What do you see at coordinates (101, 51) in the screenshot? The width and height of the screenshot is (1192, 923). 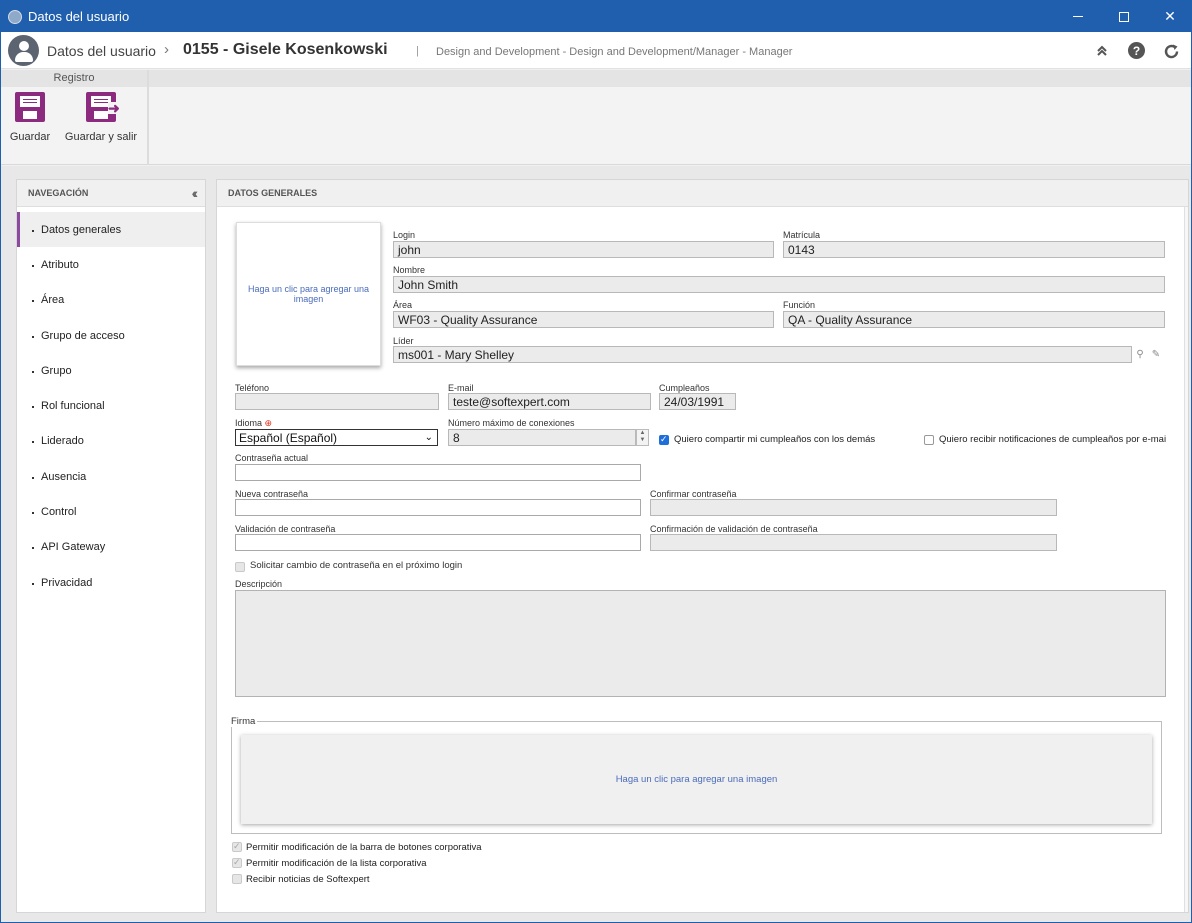 I see `breadcrumb-root: Datos del usuario` at bounding box center [101, 51].